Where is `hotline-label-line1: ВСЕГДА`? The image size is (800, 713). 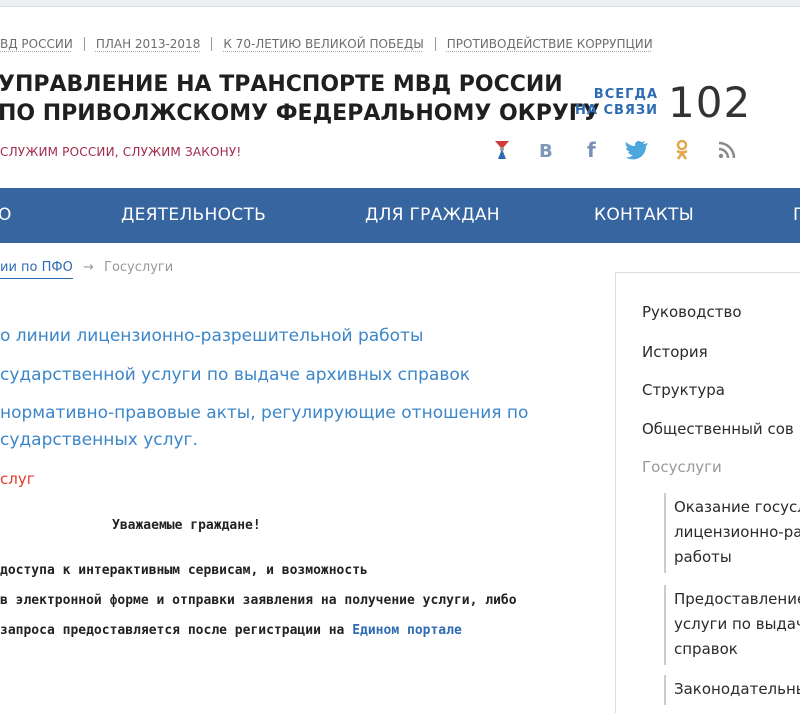 hotline-label-line1: ВСЕГДА is located at coordinates (626, 94).